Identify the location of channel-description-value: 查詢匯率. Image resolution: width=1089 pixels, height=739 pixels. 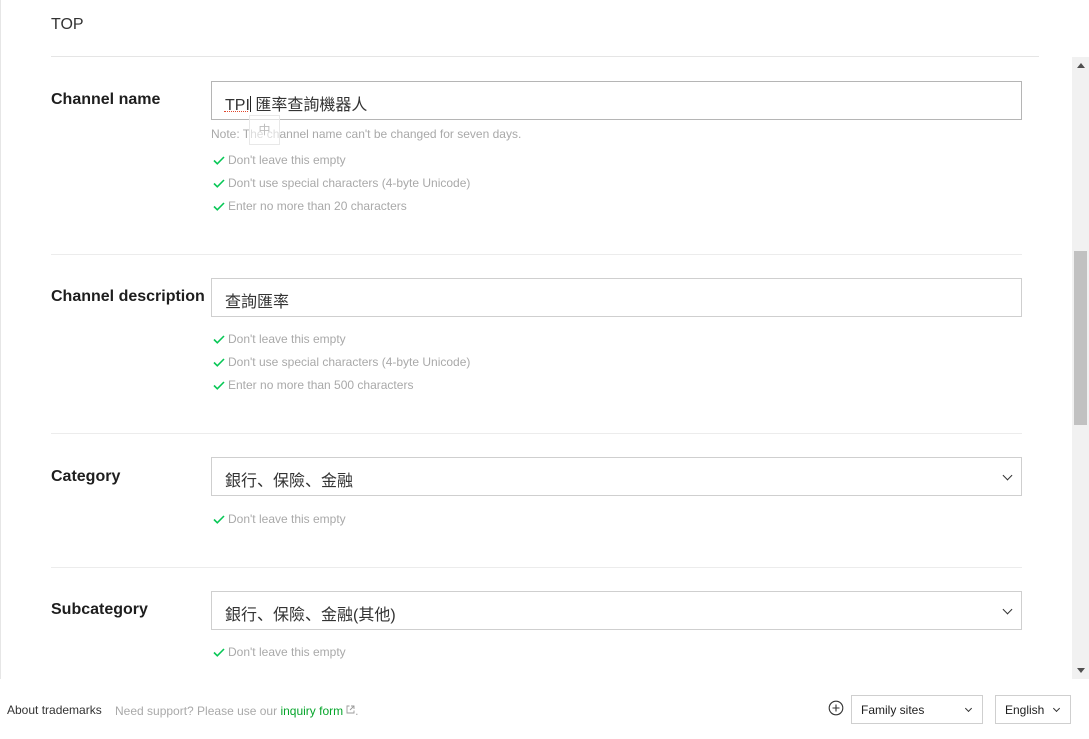
(257, 302).